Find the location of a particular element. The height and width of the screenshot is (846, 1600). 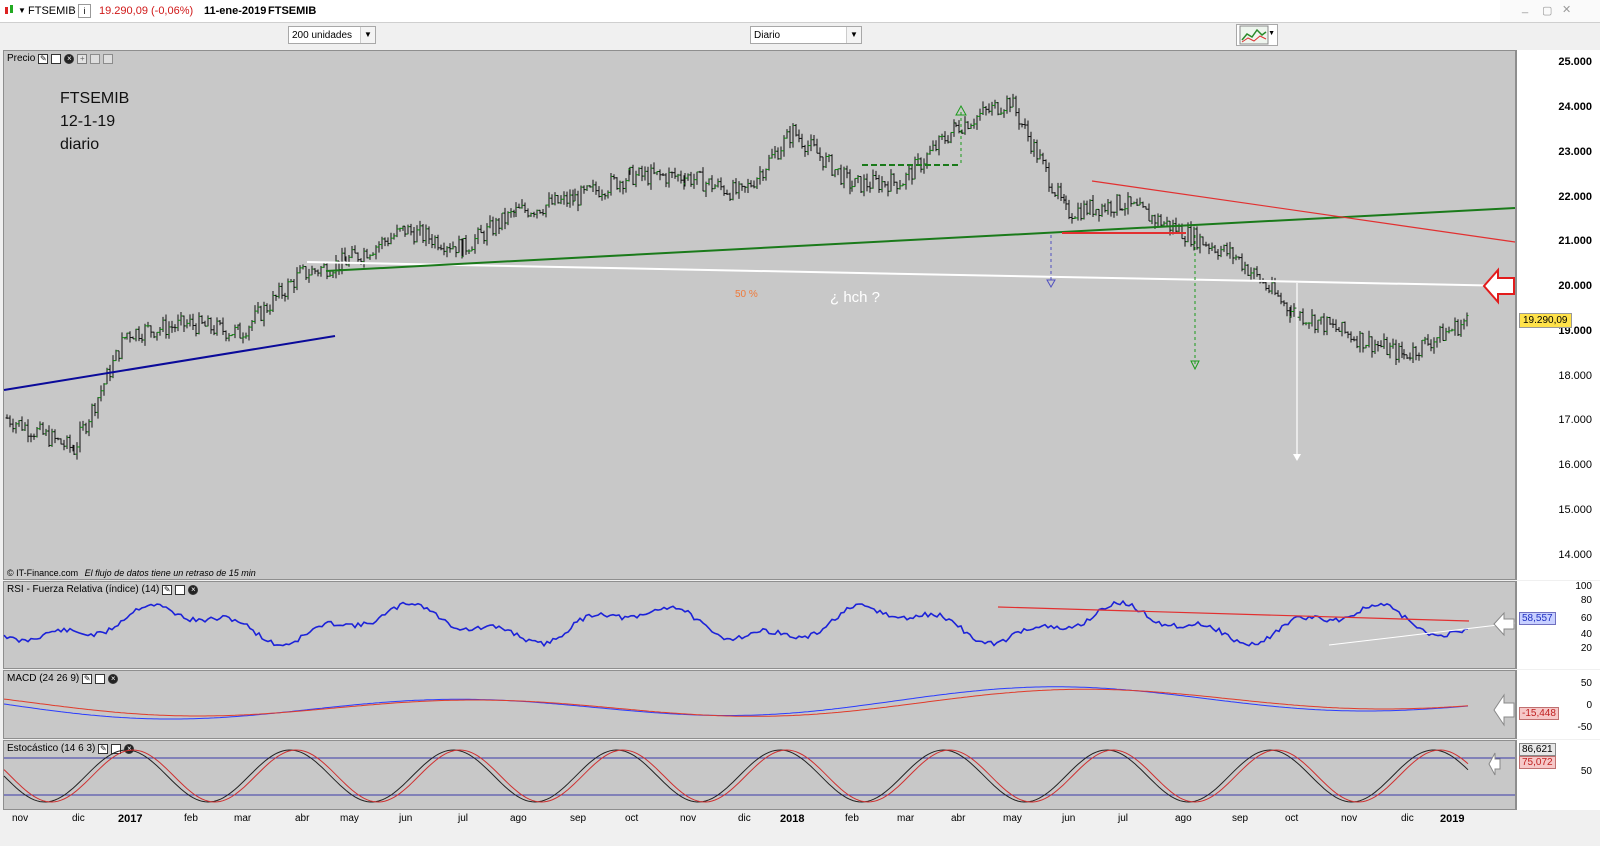

white-neckline is located at coordinates (910, 274).